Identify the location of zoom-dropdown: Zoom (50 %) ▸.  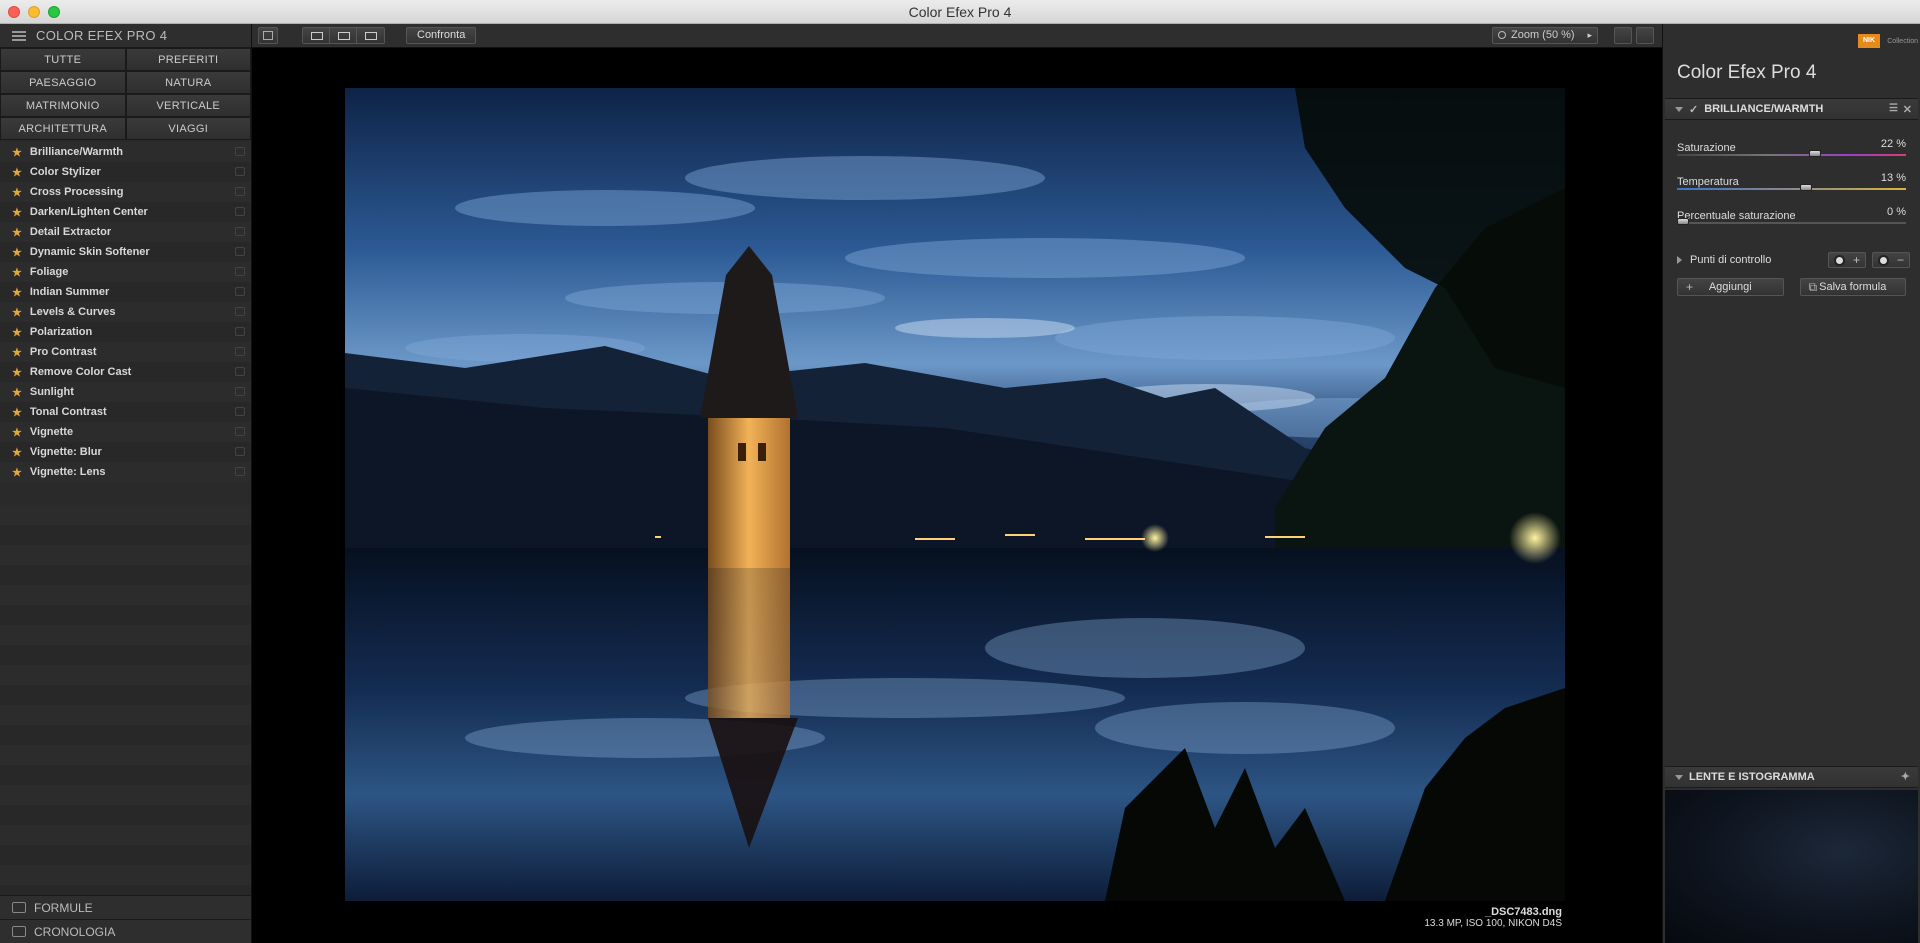
(1545, 35).